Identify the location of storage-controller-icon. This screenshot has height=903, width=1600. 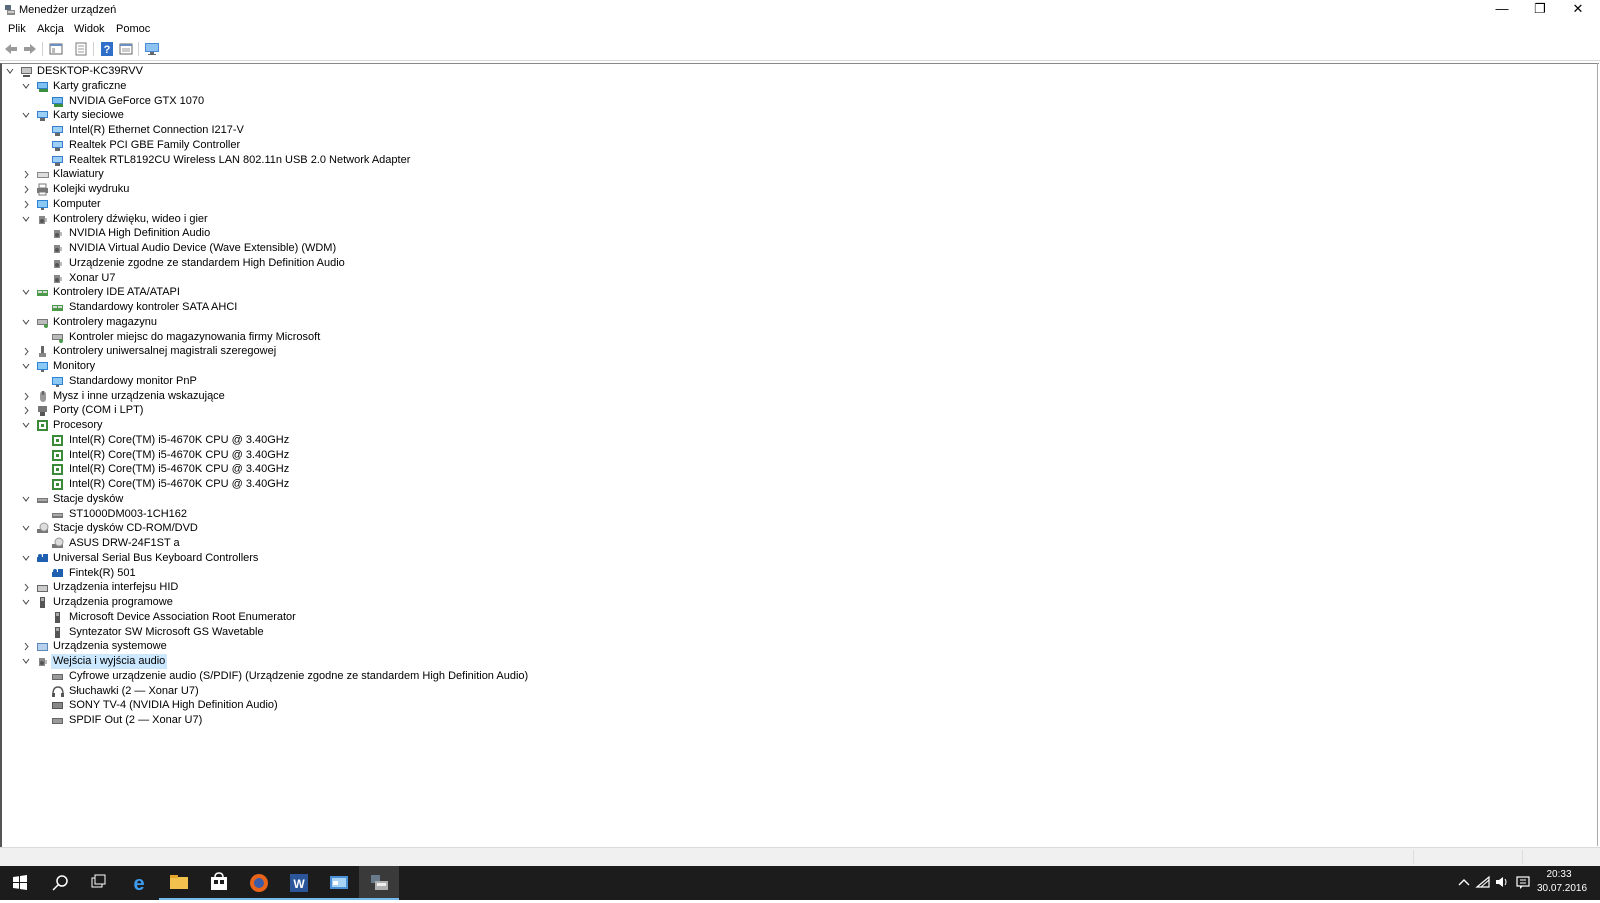
(57, 338).